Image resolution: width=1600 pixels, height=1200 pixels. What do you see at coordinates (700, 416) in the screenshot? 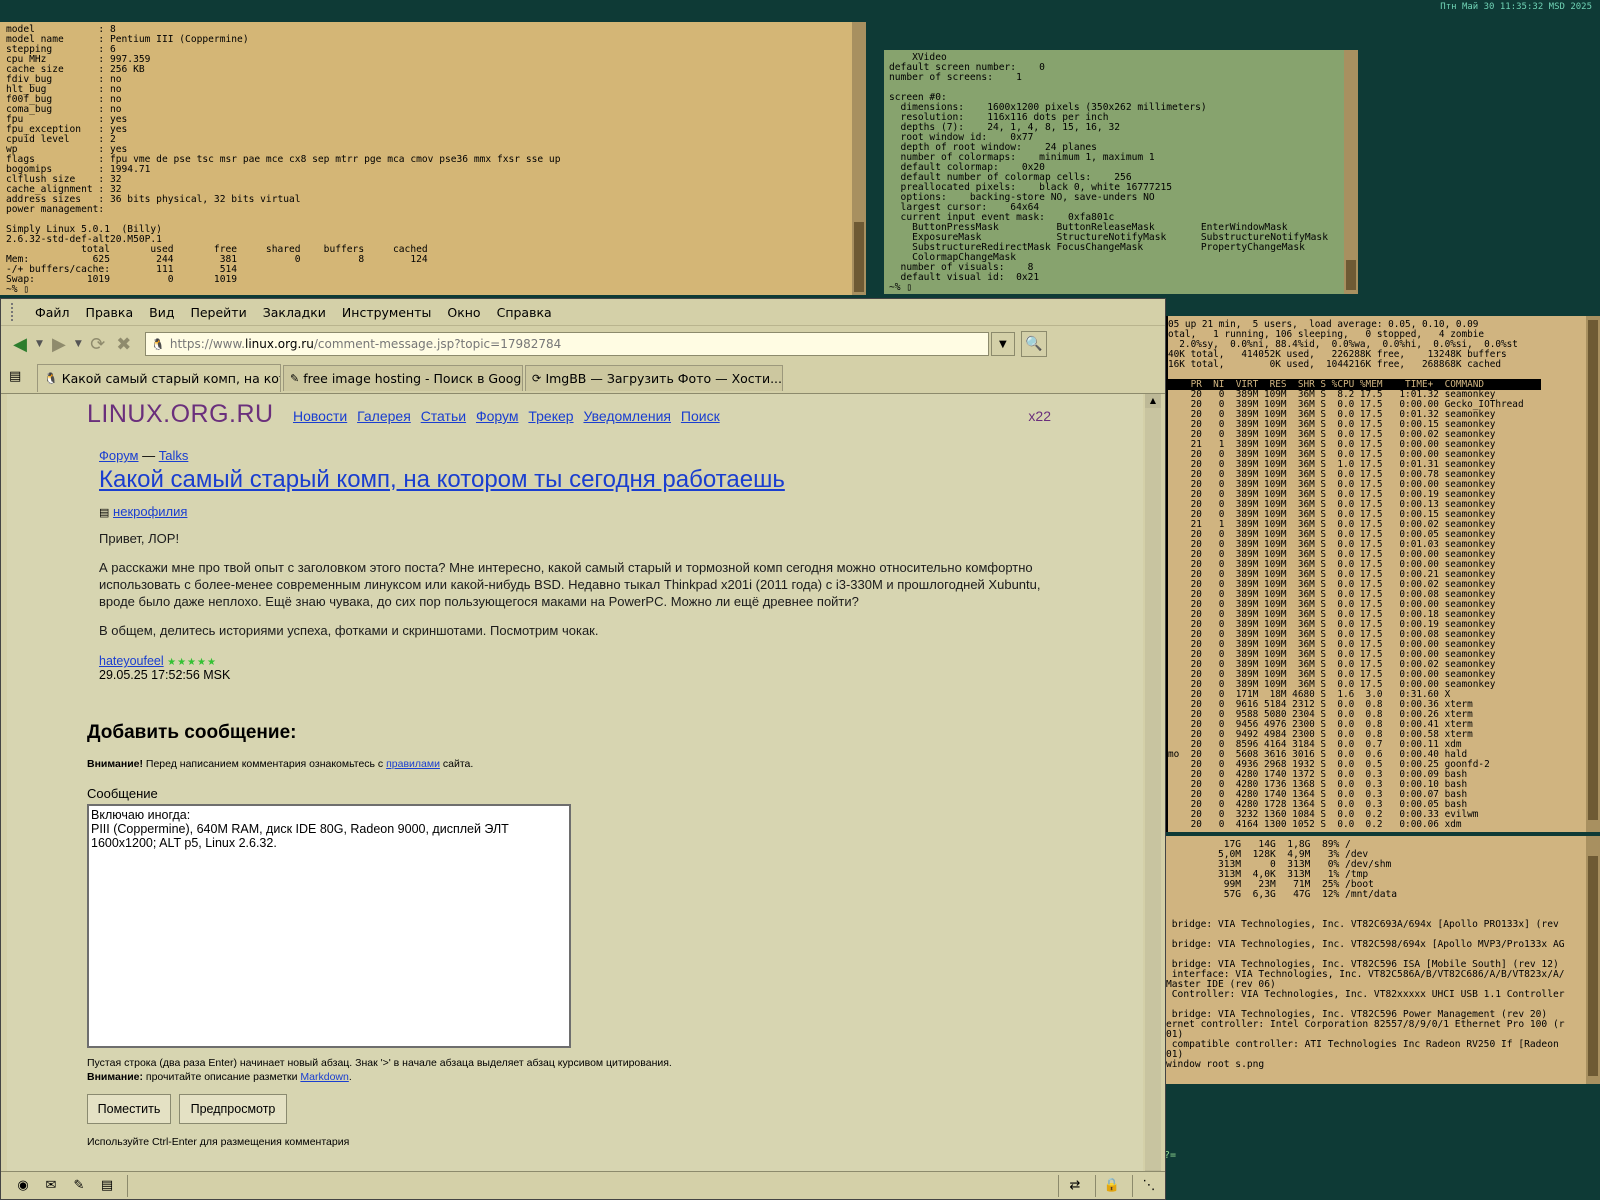
I see `nav-search: Поиск` at bounding box center [700, 416].